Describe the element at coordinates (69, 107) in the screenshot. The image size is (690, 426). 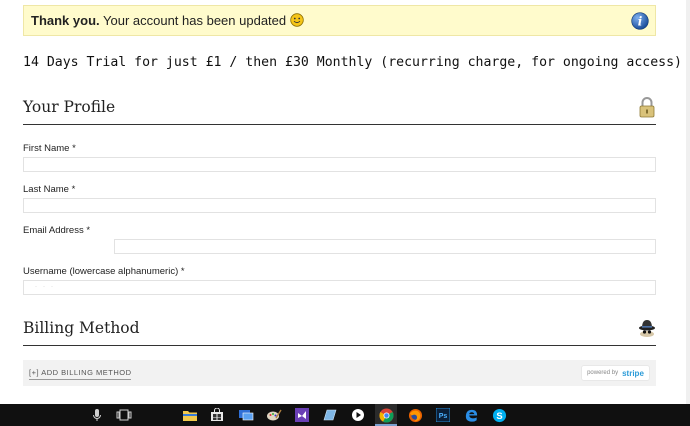
I see `profile-title: Your Profile` at that location.